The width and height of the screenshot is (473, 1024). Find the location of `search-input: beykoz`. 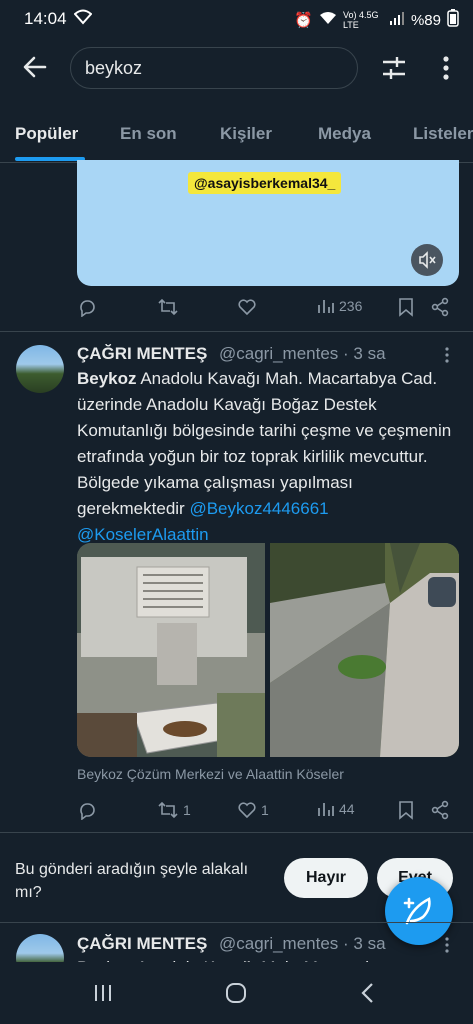

search-input: beykoz is located at coordinates (214, 68).